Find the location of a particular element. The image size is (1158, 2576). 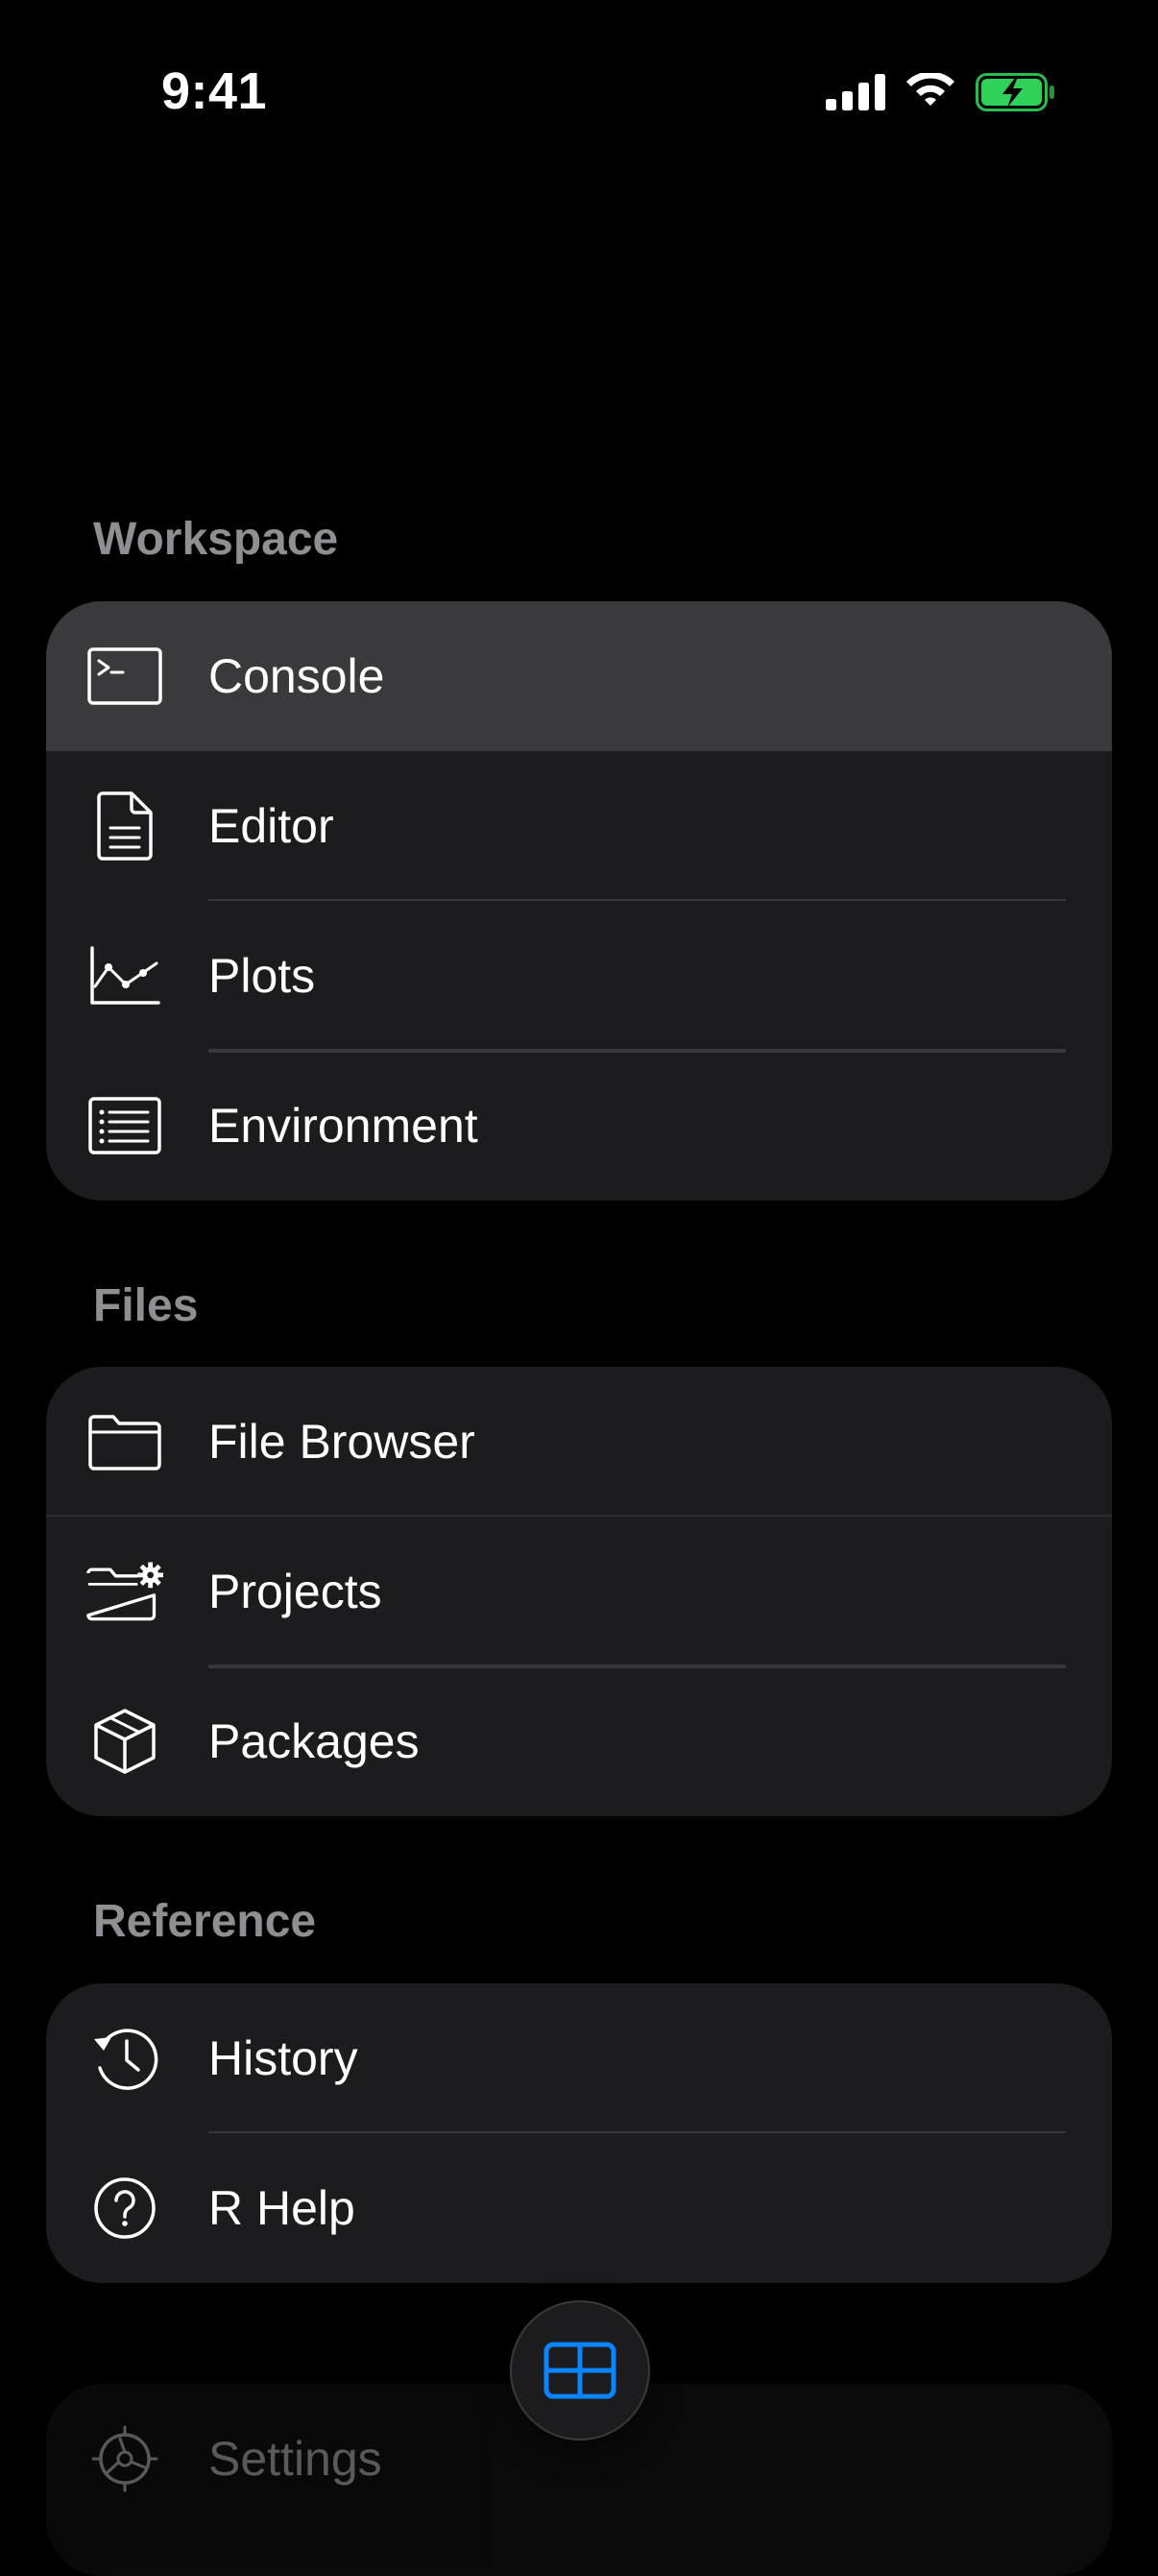

sidebar-item-plots: Plots is located at coordinates (579, 976).